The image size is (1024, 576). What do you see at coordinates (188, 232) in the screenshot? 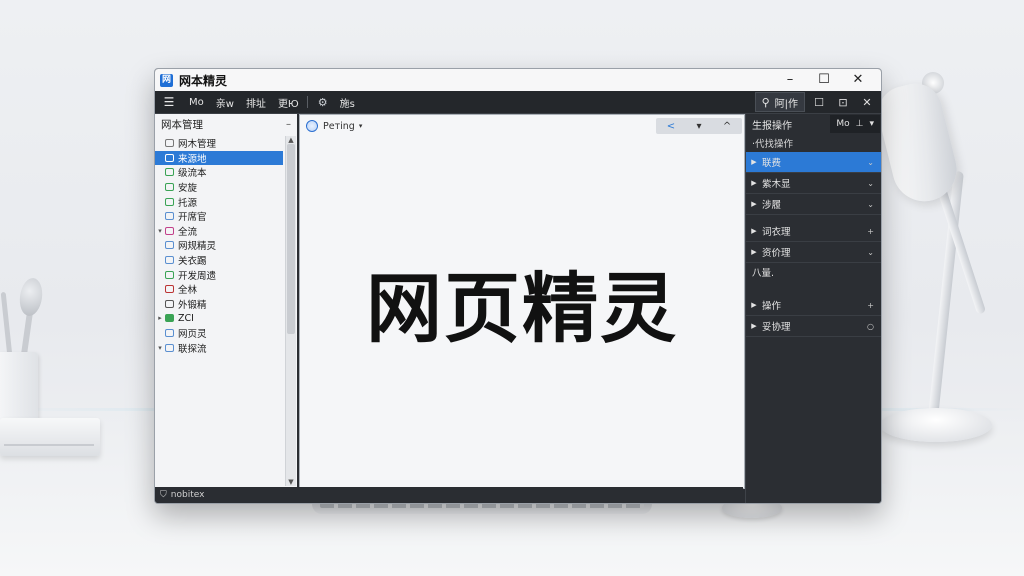
I see `tree-item-label: 全流` at bounding box center [188, 232].